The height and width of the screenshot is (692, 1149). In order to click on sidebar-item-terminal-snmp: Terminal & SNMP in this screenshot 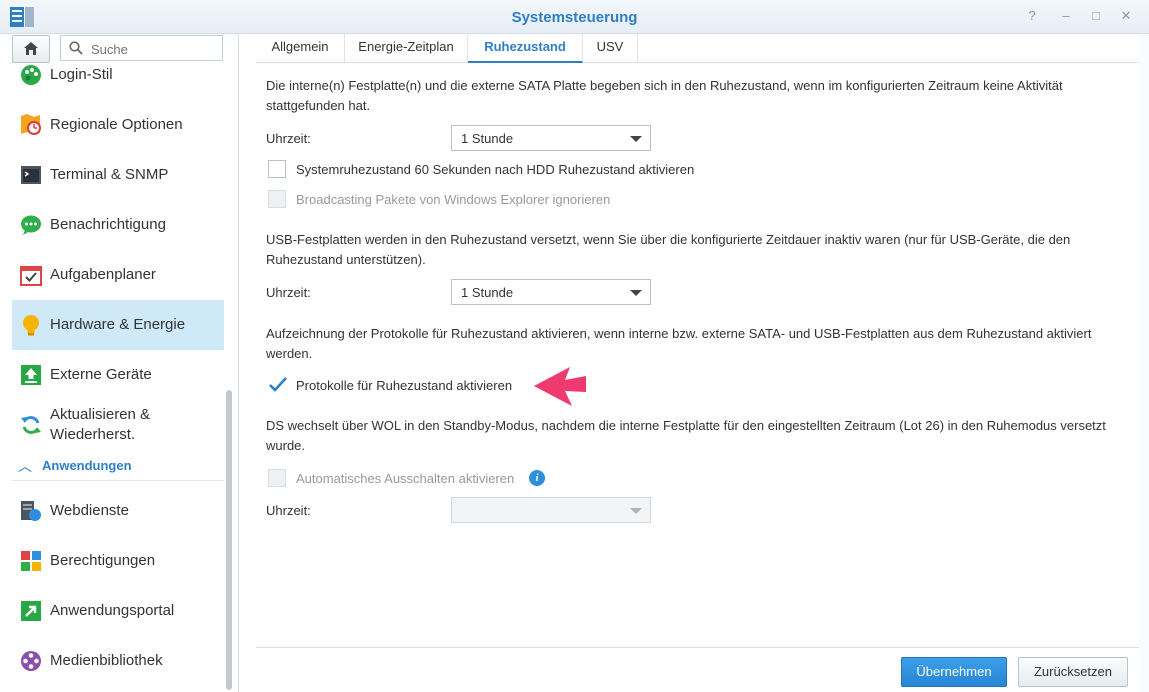, I will do `click(118, 175)`.